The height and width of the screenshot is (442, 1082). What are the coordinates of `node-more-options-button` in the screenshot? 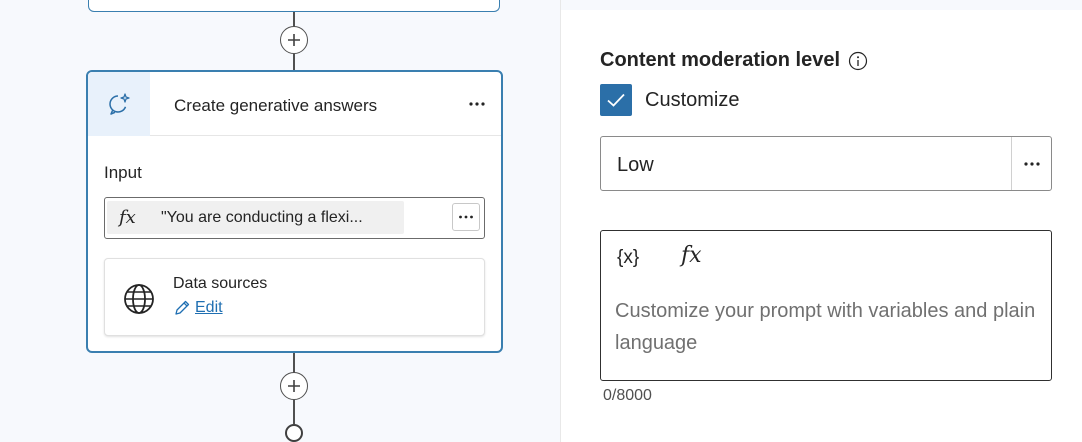 It's located at (477, 104).